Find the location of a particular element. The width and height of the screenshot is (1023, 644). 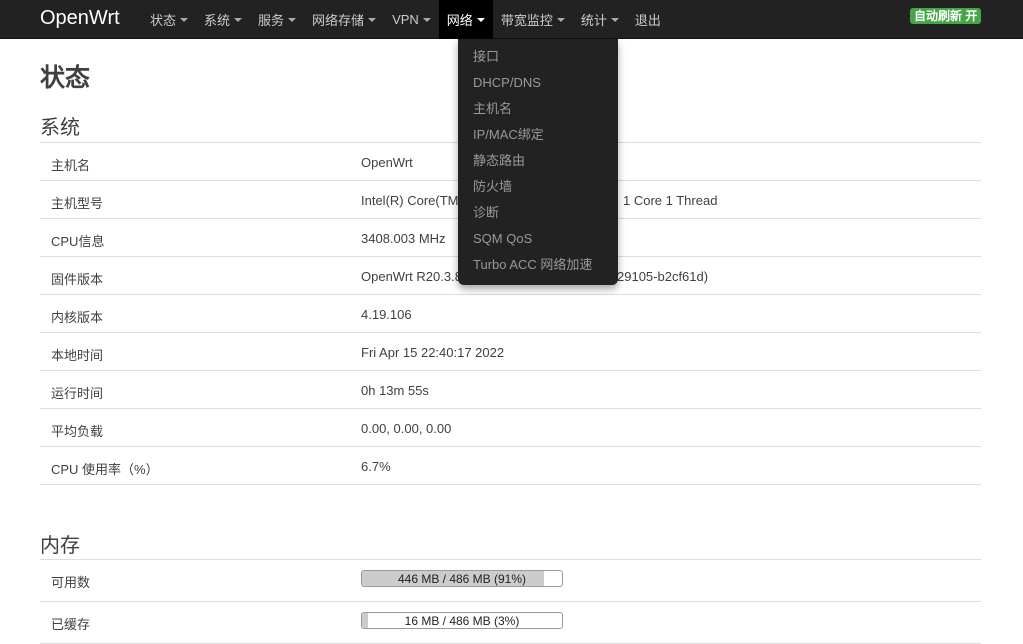

nav-item-label: 网络存储 is located at coordinates (338, 20).